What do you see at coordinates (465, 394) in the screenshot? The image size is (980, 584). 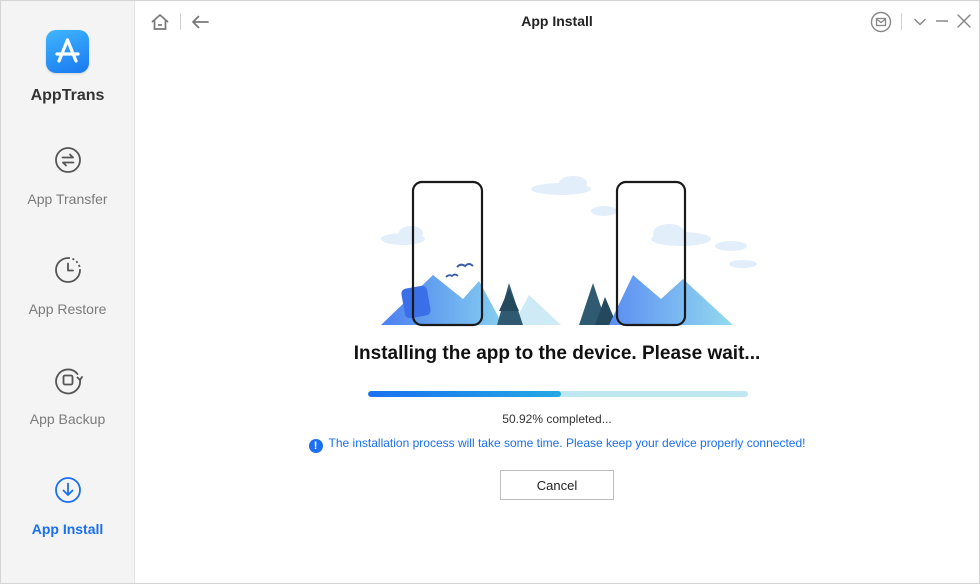 I see `progress-fill` at bounding box center [465, 394].